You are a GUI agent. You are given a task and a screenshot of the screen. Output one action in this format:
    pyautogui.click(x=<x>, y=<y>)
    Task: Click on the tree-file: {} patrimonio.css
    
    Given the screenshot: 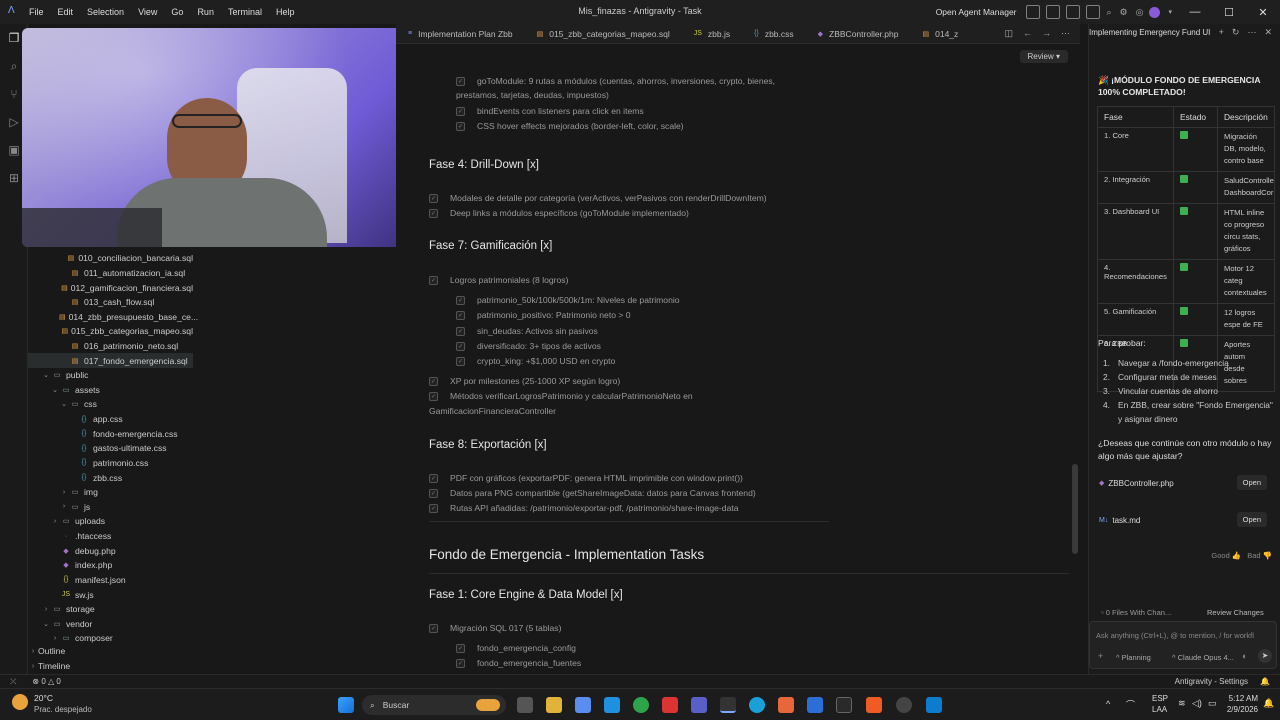 What is the action you would take?
    pyautogui.click(x=110, y=463)
    